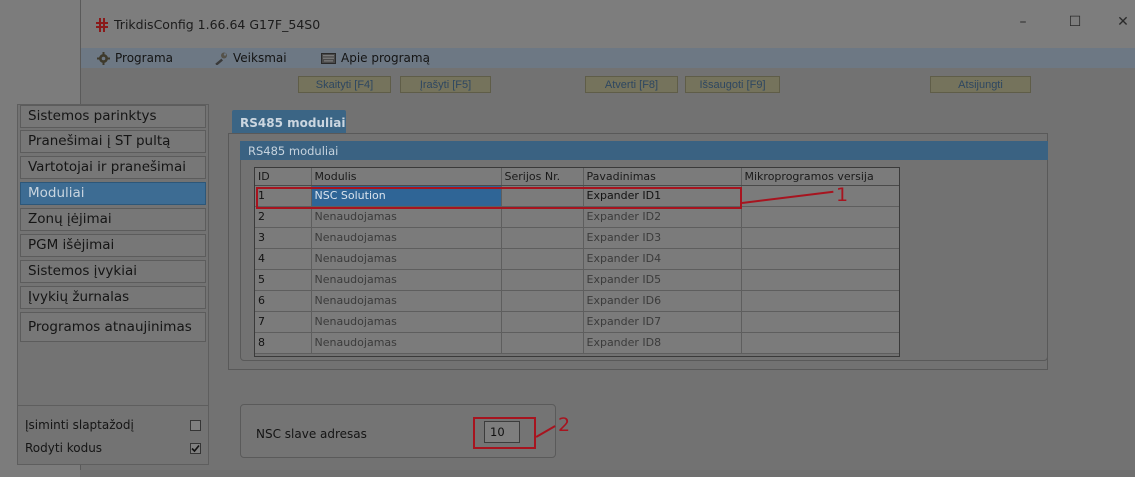 The height and width of the screenshot is (477, 1135). Describe the element at coordinates (64, 448) in the screenshot. I see `show-codes-label: Rodyti kodus` at that location.